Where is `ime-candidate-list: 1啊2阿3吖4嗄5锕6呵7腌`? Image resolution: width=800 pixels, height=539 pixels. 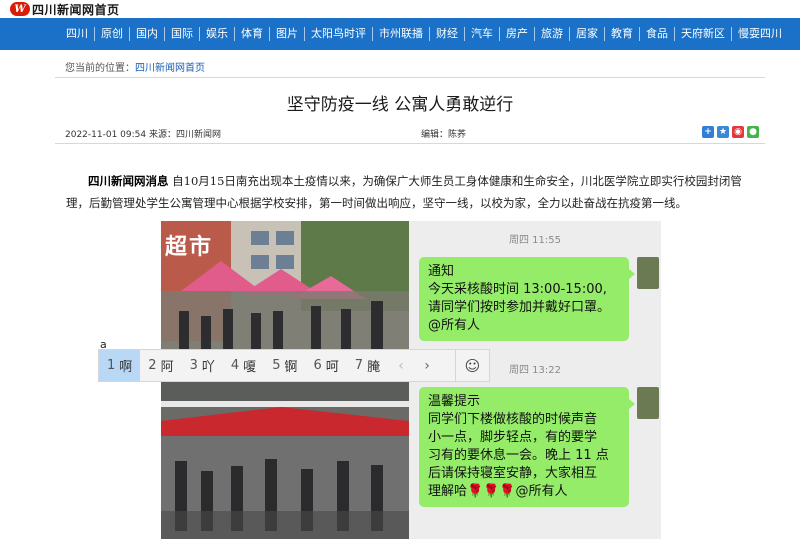
ime-candidate-list: 1啊2阿3吖4嗄5锕6呵7腌 is located at coordinates (243, 365).